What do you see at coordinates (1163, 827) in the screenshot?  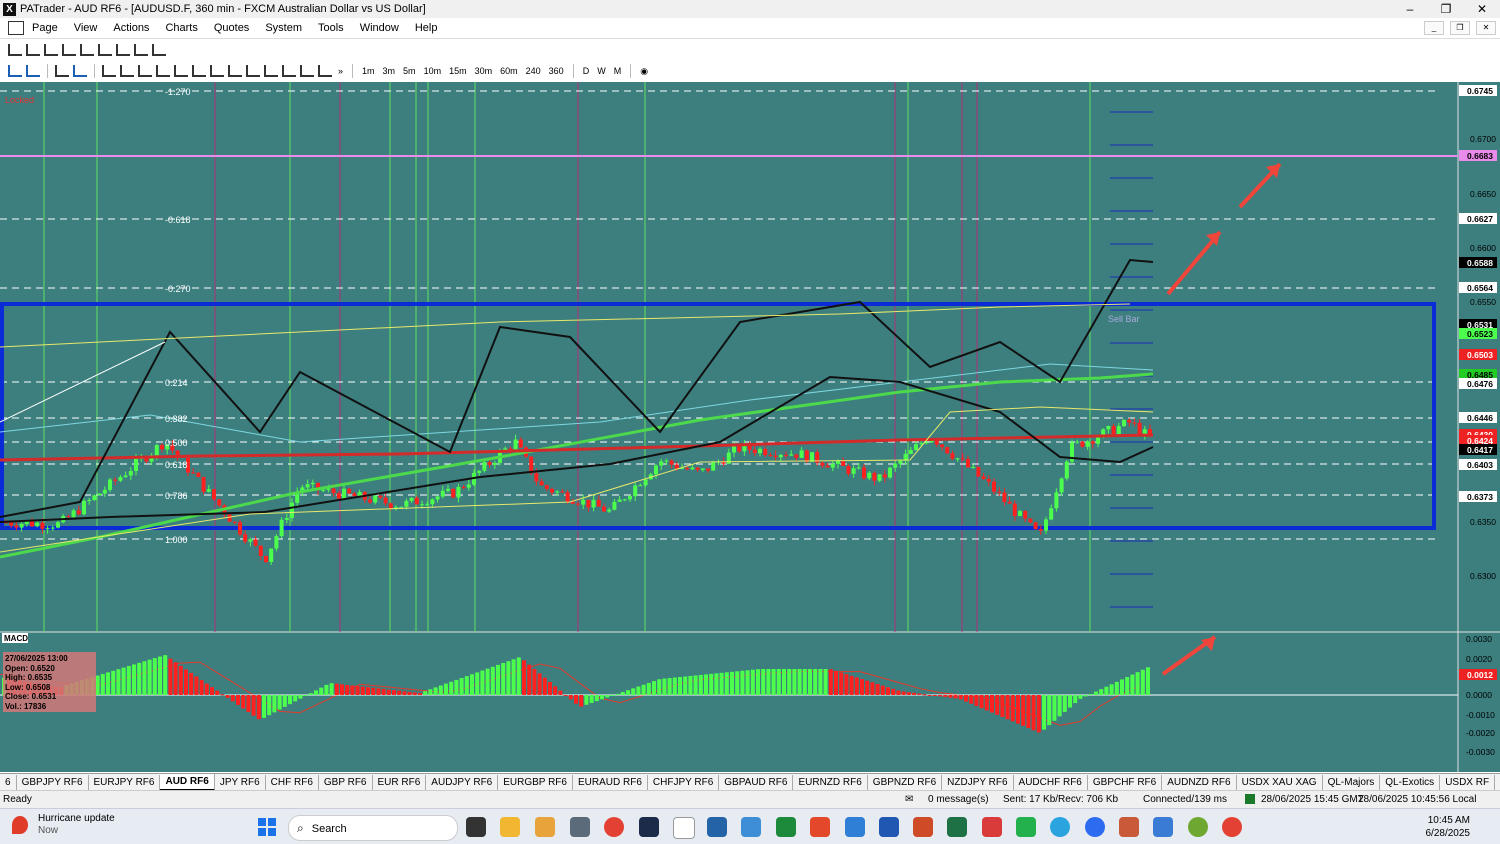 I see `app-grid-icon` at bounding box center [1163, 827].